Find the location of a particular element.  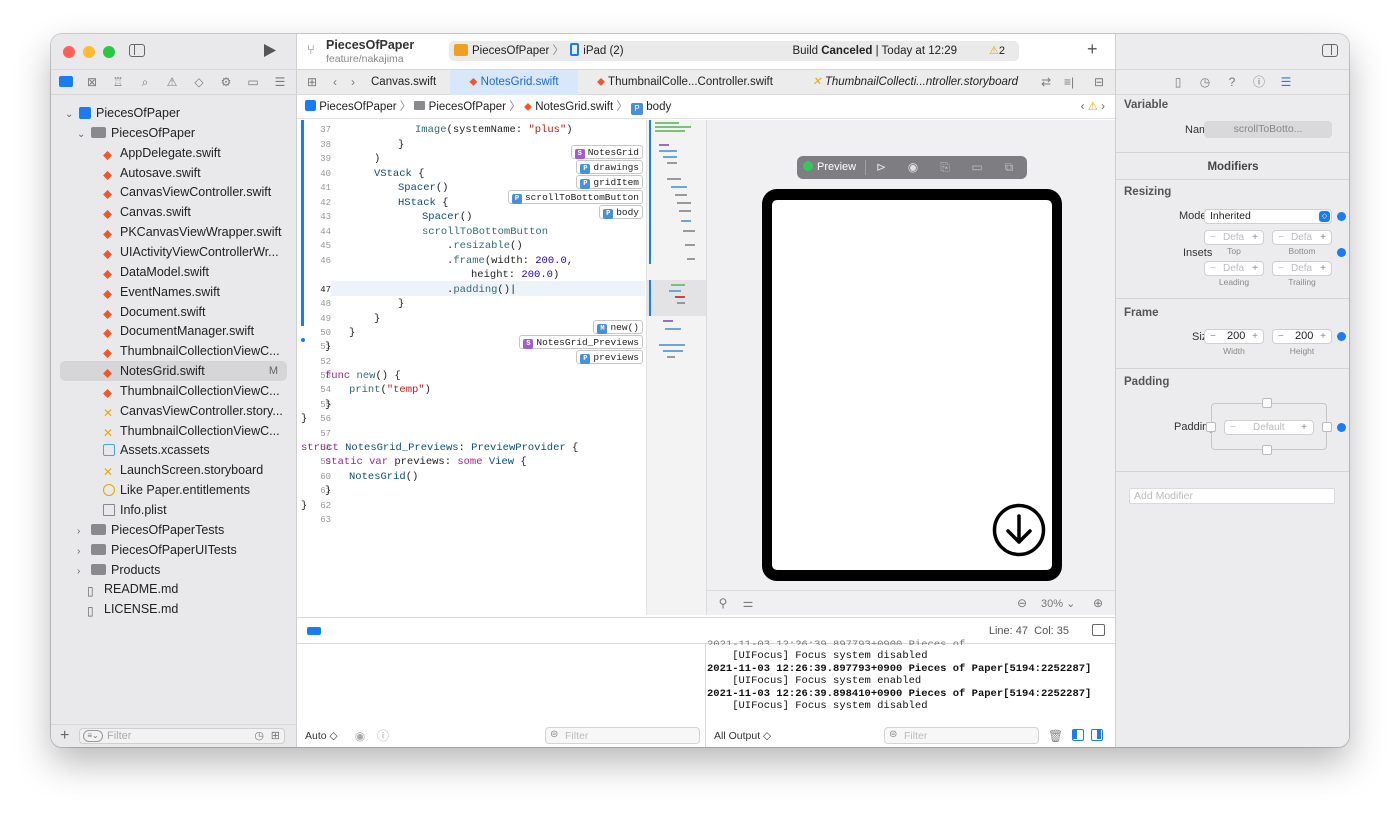

tab-thumbnail-controller: ⬥ ThumbnailColle...Controller.swift is located at coordinates (697, 82).